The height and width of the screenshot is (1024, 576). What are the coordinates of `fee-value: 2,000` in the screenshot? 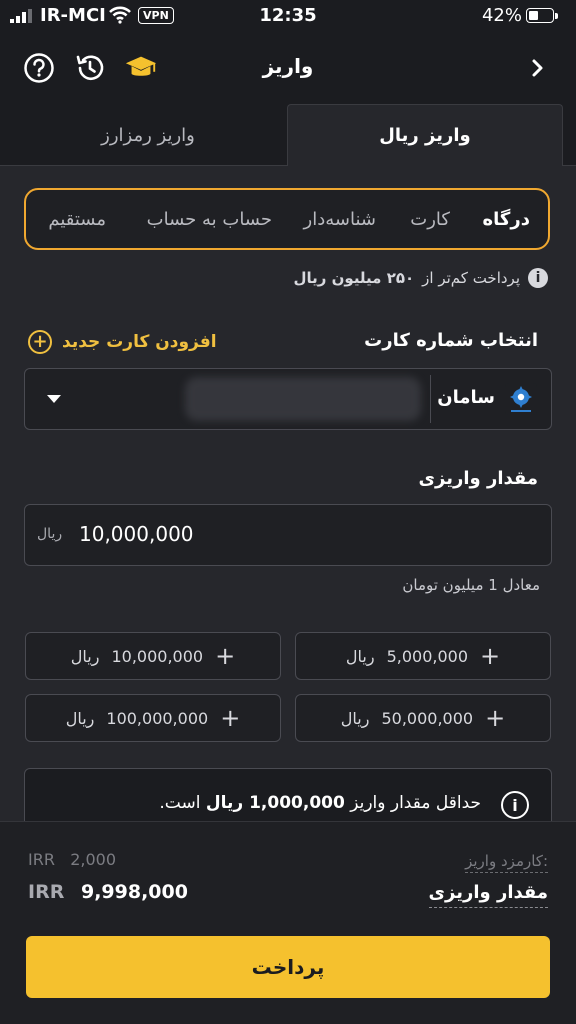 It's located at (93, 859).